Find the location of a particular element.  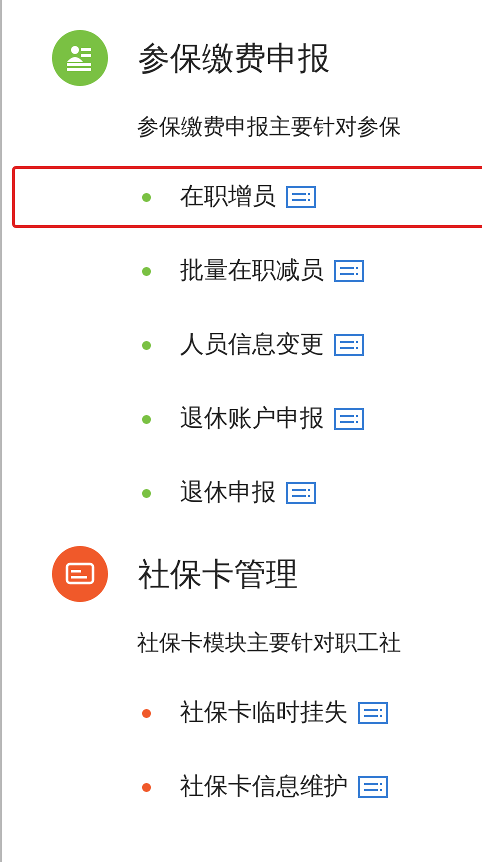

section-title: 参保缴费申报 is located at coordinates (234, 58).